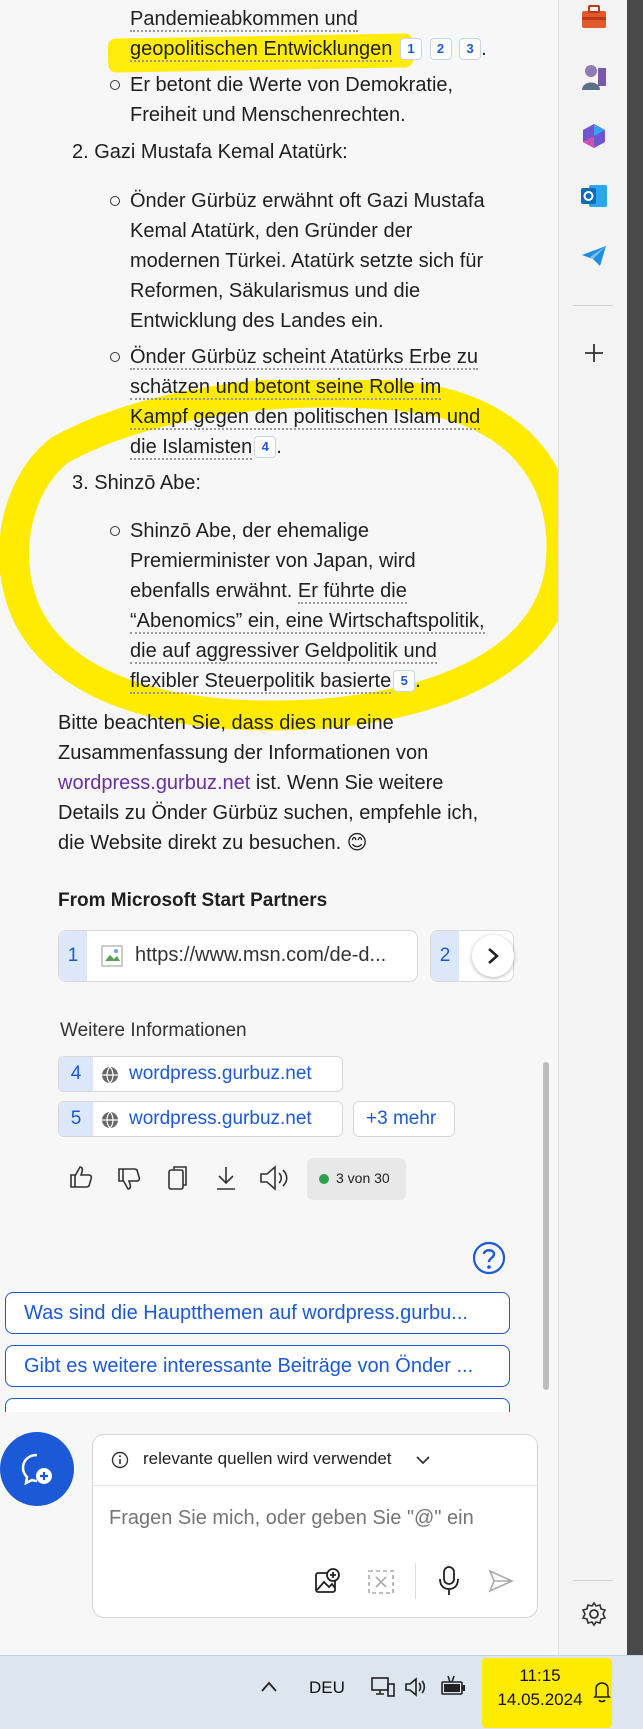 The image size is (643, 1729). Describe the element at coordinates (309, 1518) in the screenshot. I see `chat-input` at that location.